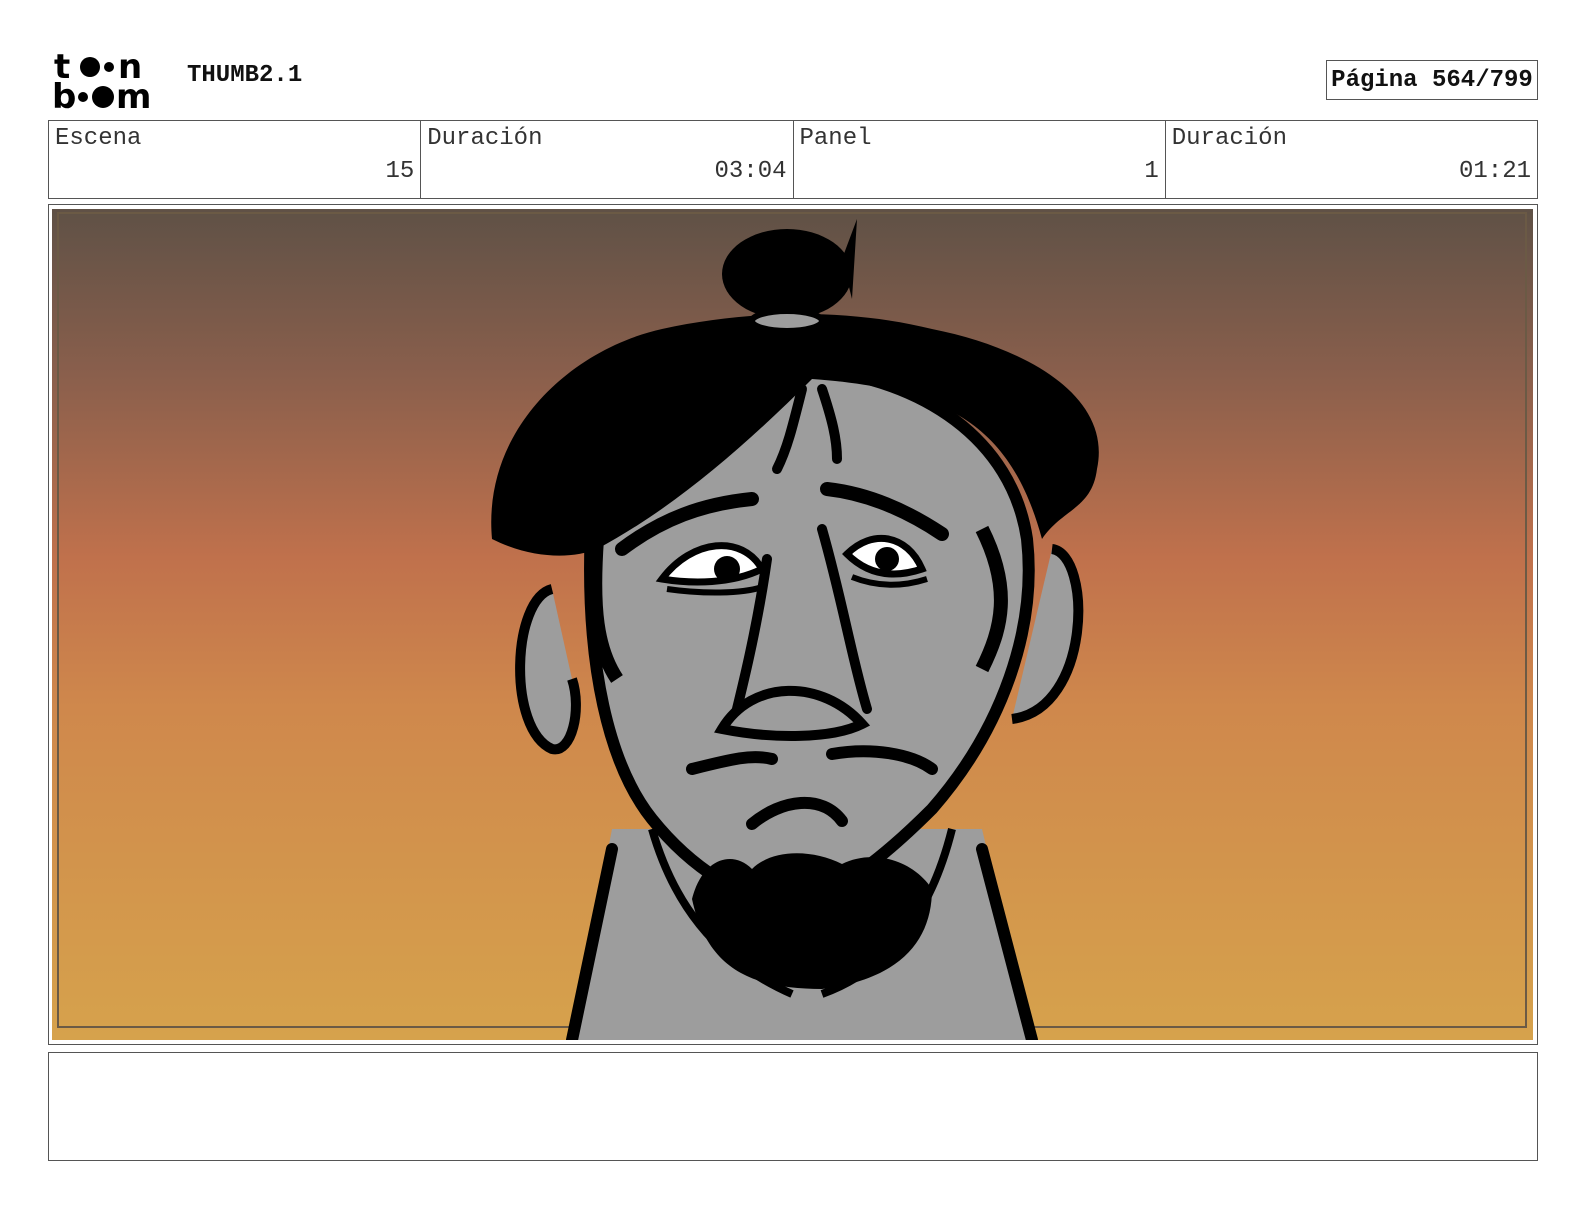 The height and width of the screenshot is (1224, 1584). I want to click on panel-notes-box, so click(793, 1106).